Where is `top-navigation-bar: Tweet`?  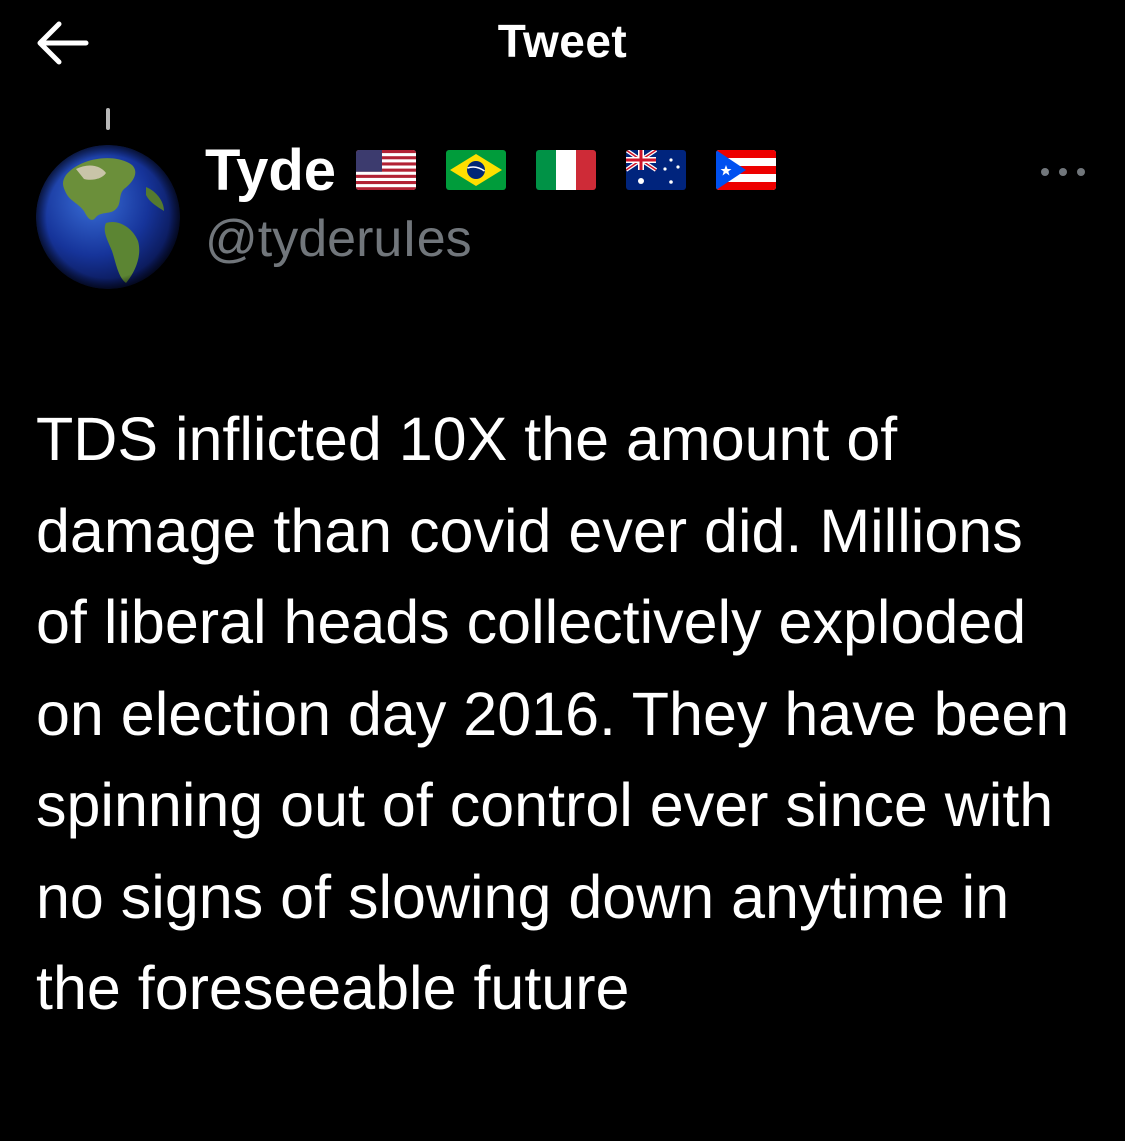 top-navigation-bar: Tweet is located at coordinates (562, 45).